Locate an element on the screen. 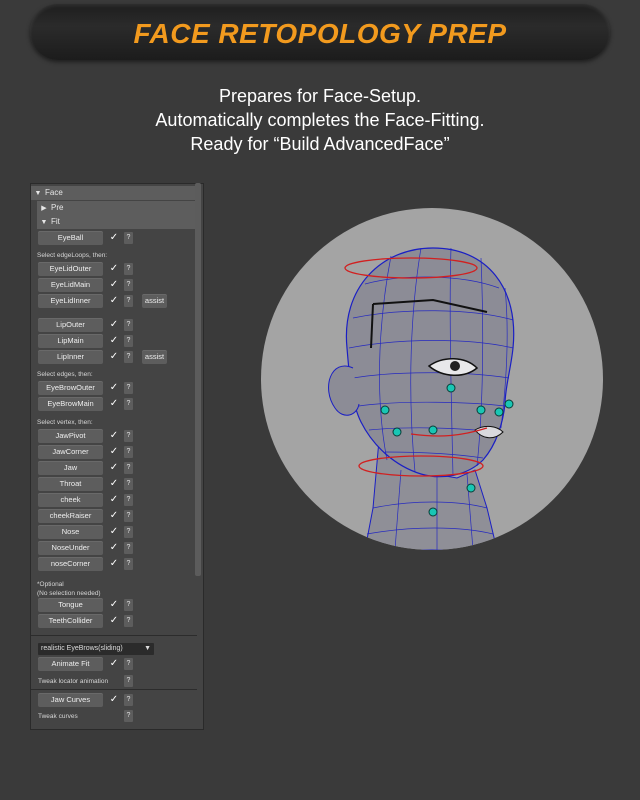 This screenshot has height=800, width=640. nose-button: Nose is located at coordinates (70, 532).